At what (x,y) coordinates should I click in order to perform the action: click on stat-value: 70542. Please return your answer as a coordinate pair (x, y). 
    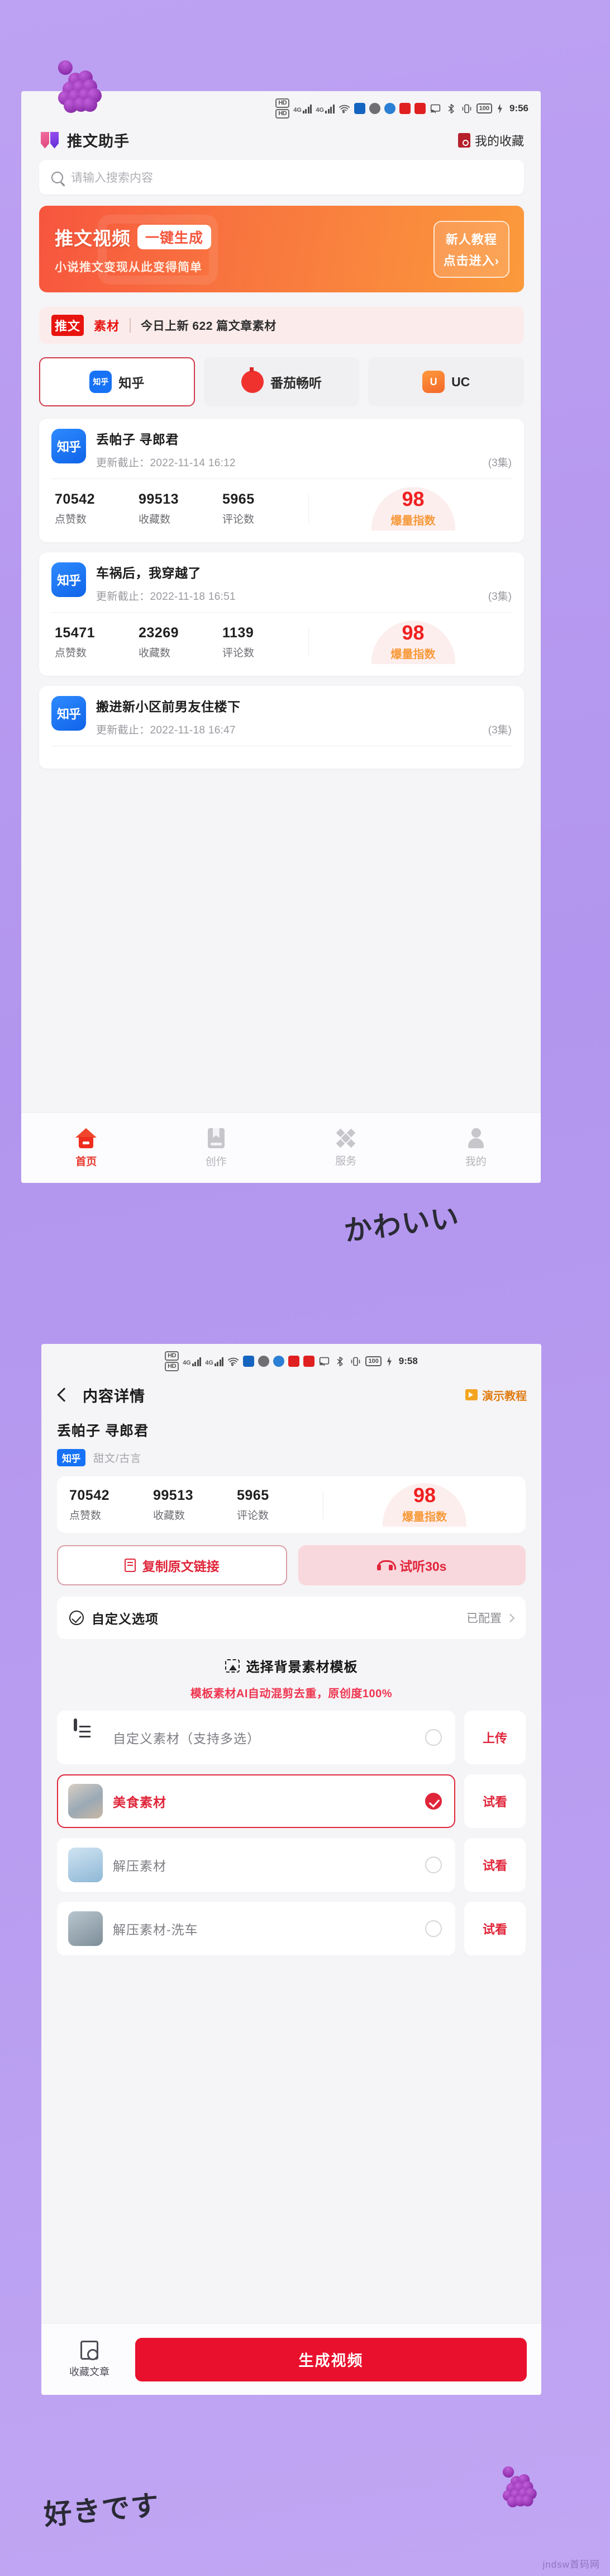
    Looking at the image, I should click on (89, 1495).